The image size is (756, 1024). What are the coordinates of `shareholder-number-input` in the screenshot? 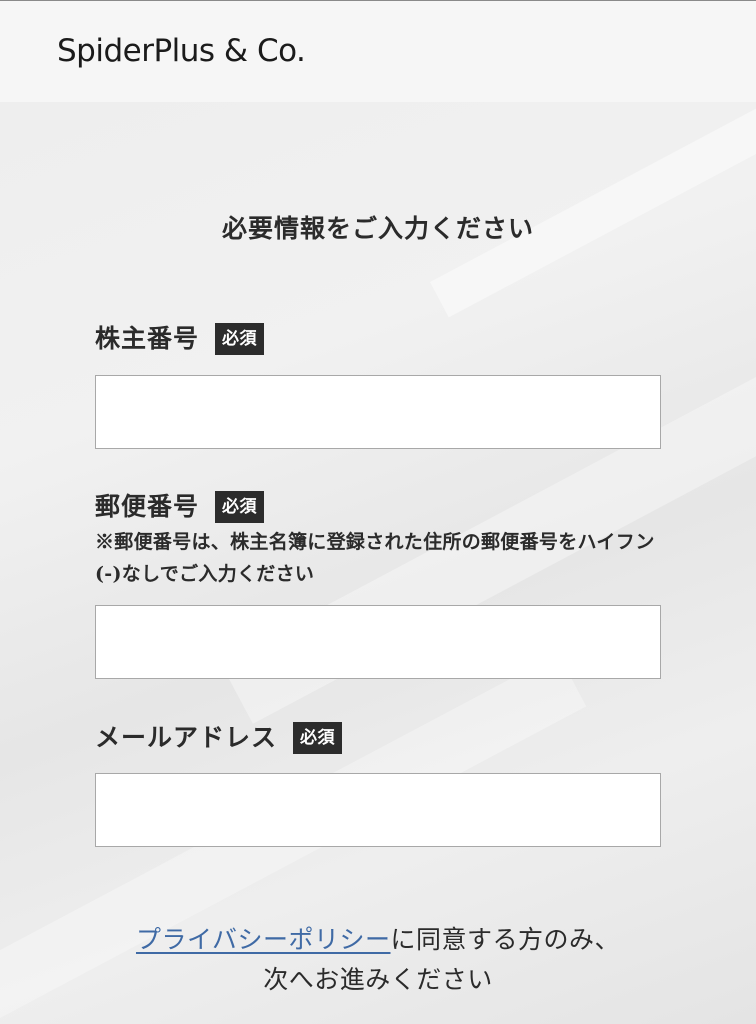 It's located at (378, 412).